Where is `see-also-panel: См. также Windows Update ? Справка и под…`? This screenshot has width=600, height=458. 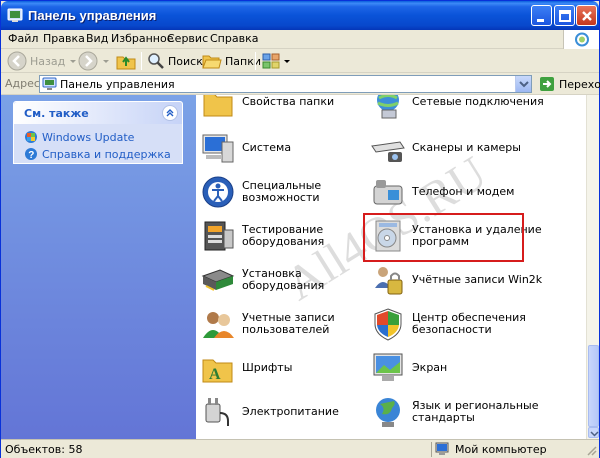 see-also-panel: См. также Windows Update ? Справка и под… is located at coordinates (98, 132).